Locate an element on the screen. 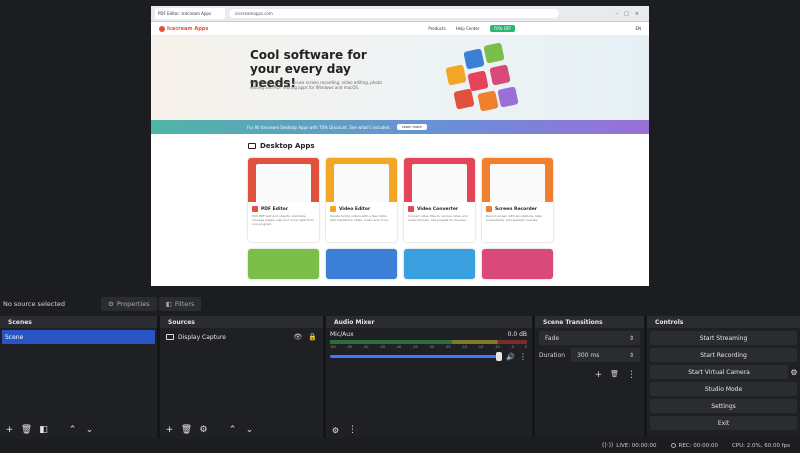 The height and width of the screenshot is (453, 800). duration-field: 300 ms ⇕ is located at coordinates (605, 355).